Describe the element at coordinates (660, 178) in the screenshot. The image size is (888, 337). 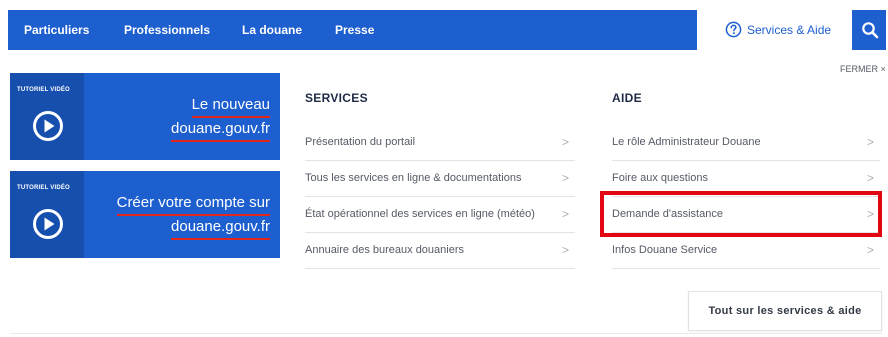
I see `link-label: Foire aux questions` at that location.